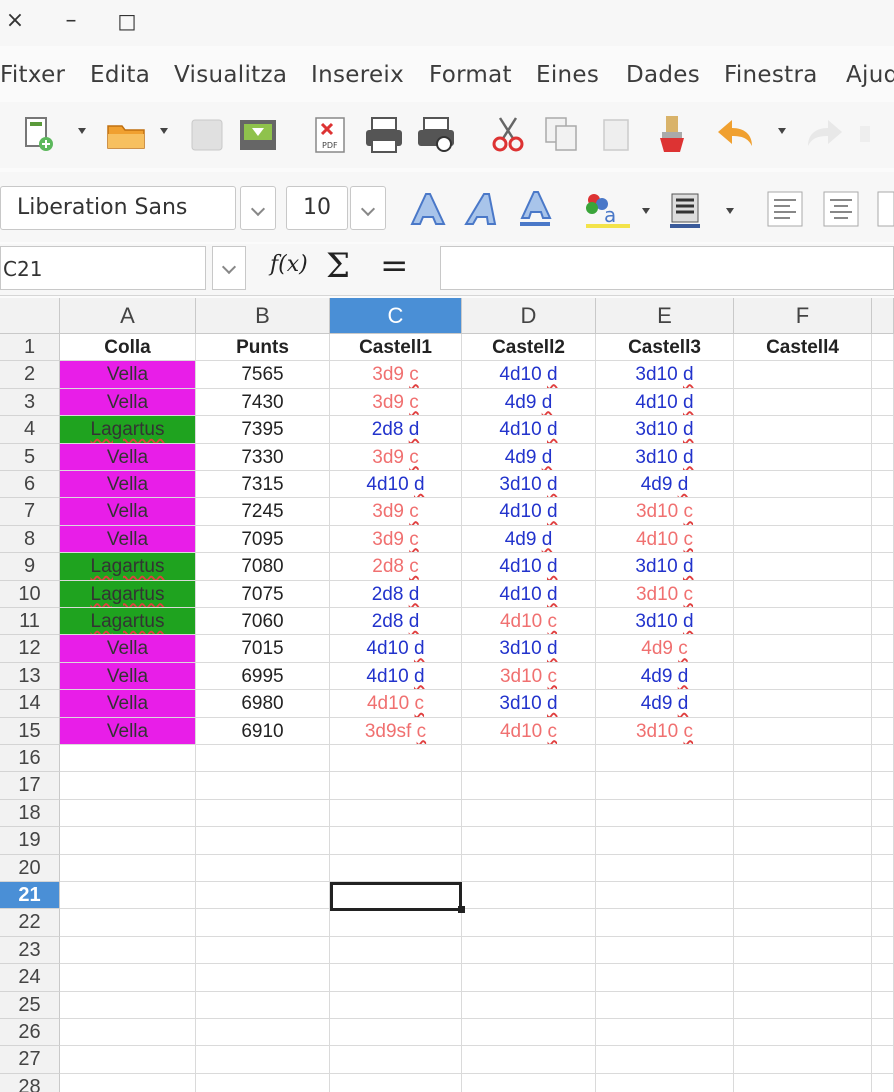 The height and width of the screenshot is (1092, 894). I want to click on castell3-cell: 4d9 d, so click(665, 676).